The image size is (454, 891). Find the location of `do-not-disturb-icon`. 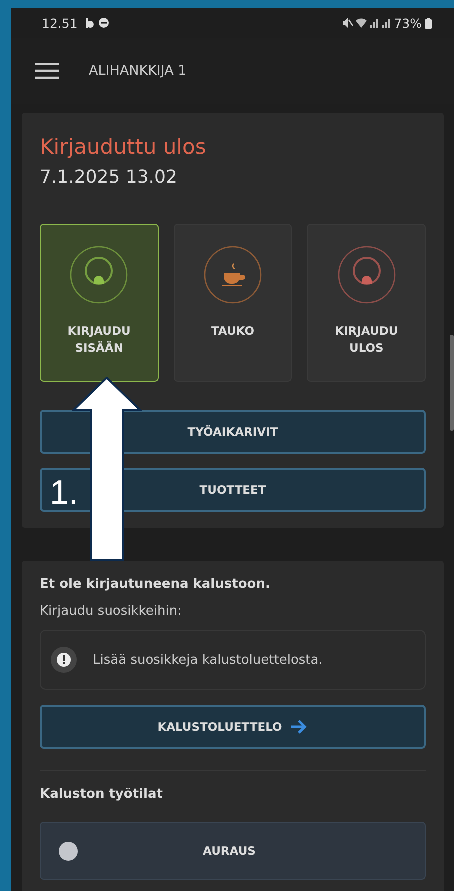

do-not-disturb-icon is located at coordinates (103, 23).